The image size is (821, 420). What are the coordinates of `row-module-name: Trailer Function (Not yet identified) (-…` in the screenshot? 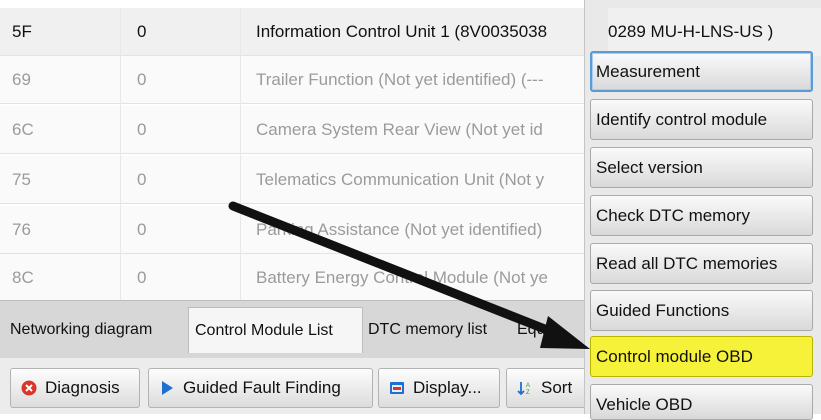 It's located at (400, 79).